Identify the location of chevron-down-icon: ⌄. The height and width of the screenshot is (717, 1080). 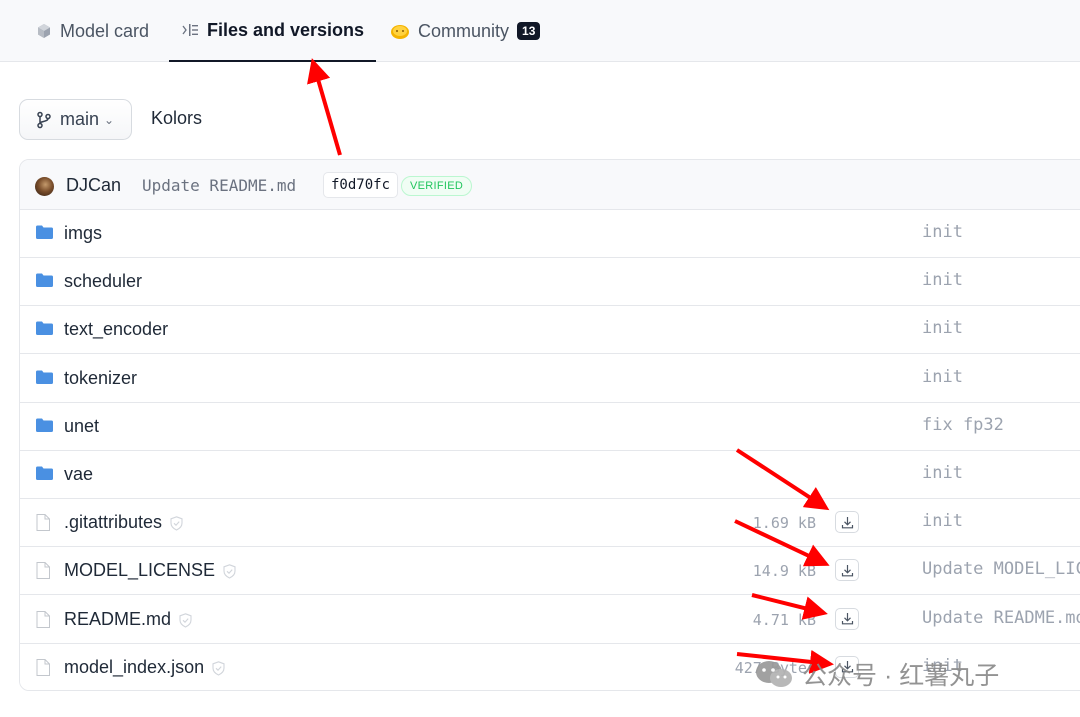
(109, 119).